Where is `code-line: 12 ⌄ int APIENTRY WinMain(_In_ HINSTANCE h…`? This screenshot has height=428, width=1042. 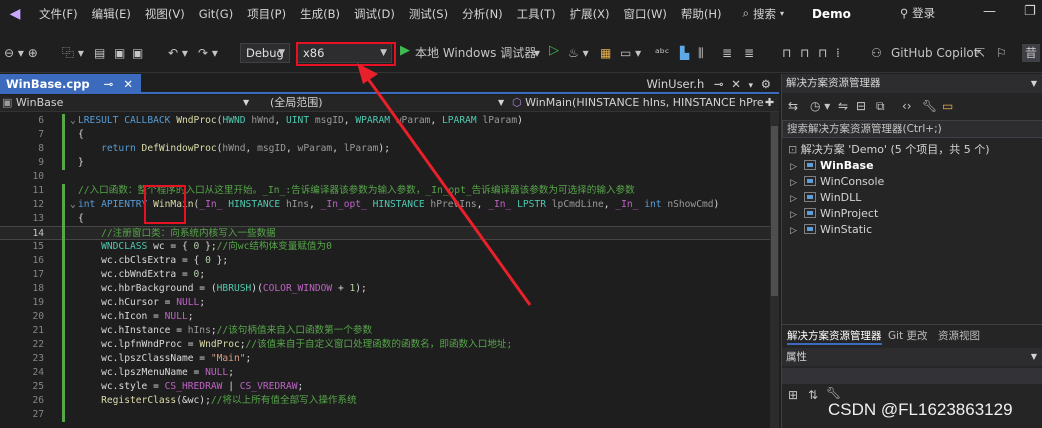 code-line: 12 ⌄ int APIENTRY WinMain(_In_ HINSTANCE h… is located at coordinates (385, 205).